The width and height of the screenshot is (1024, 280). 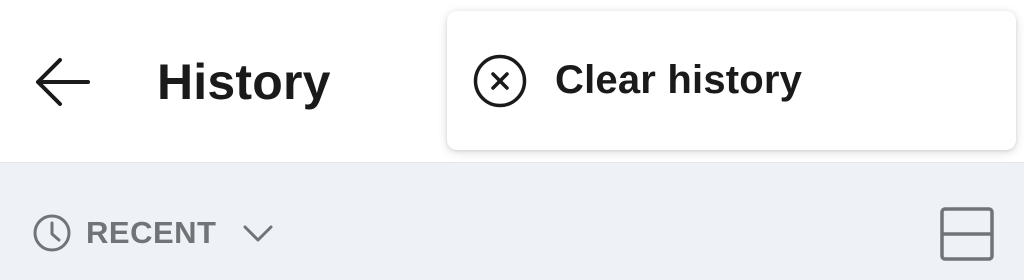 I want to click on split-layout-icon, so click(x=967, y=234).